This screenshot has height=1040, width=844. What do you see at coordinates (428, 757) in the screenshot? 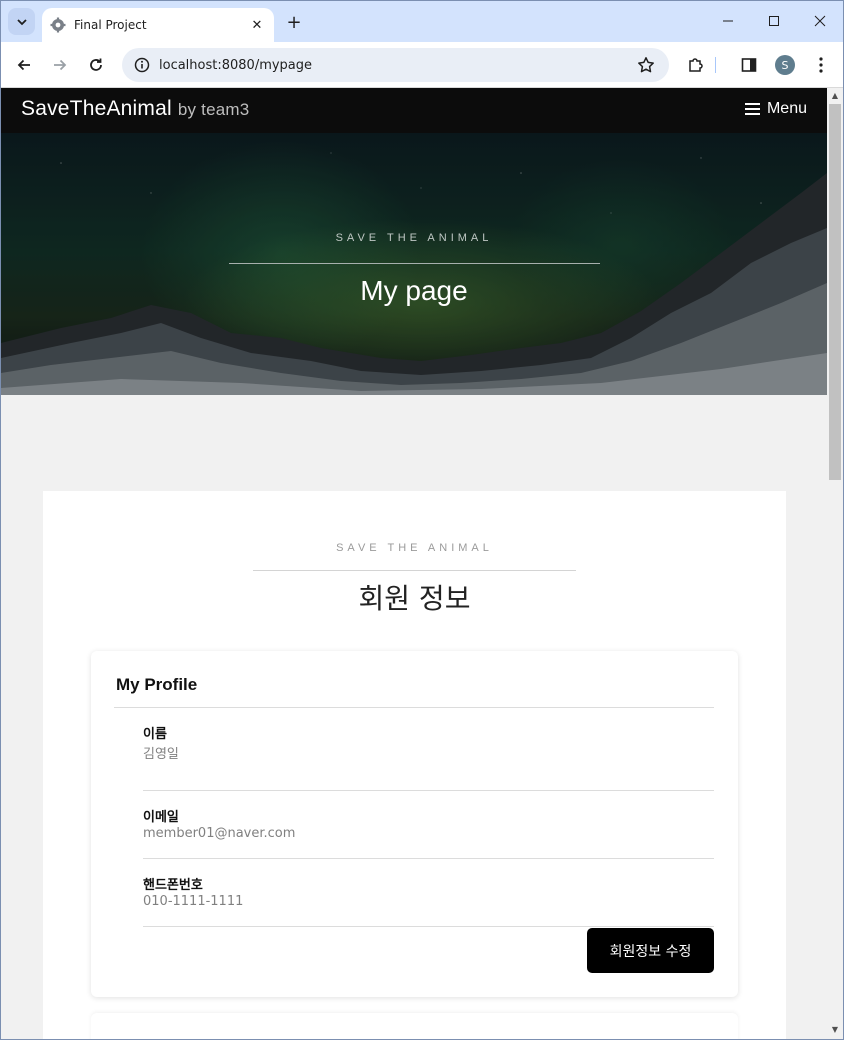
I see `profile-field-name: 이름 김영일` at bounding box center [428, 757].